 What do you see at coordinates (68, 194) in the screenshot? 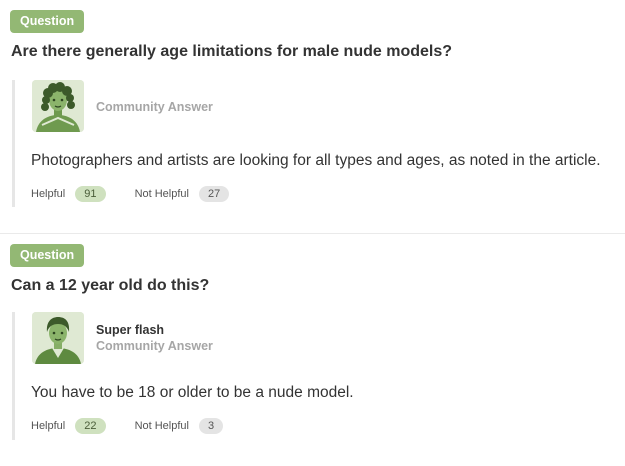
I see `helpful-button: Helpful 91` at bounding box center [68, 194].